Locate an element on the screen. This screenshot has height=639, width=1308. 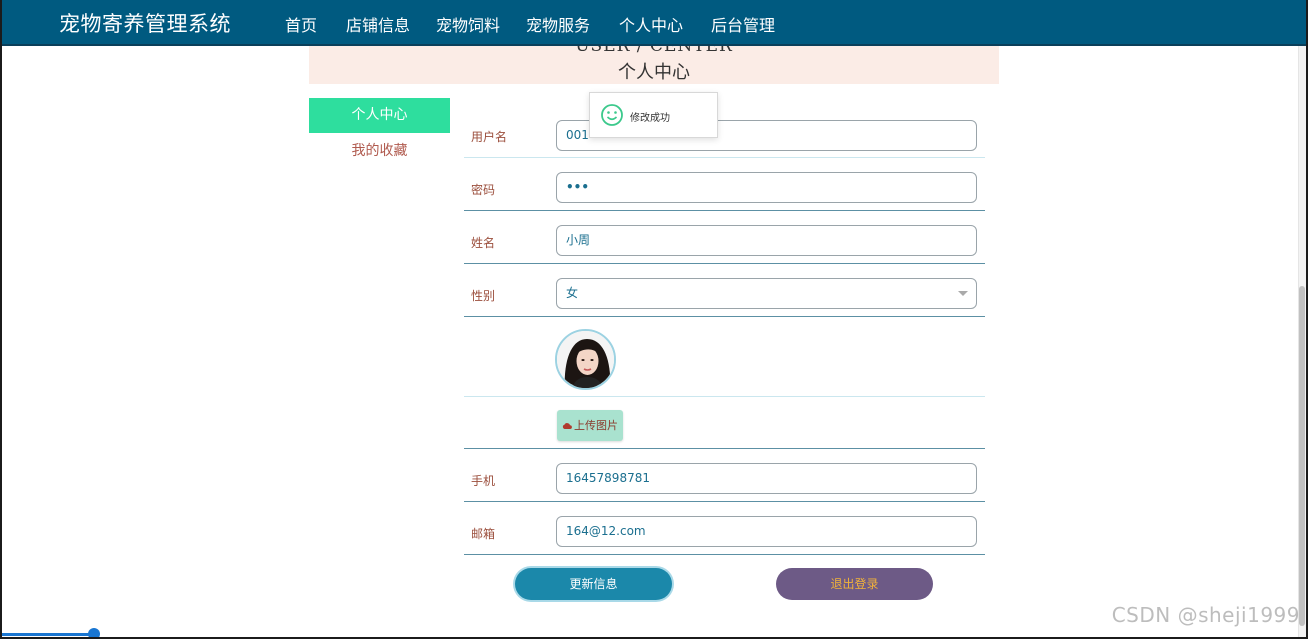
page-scrollbar is located at coordinates (1302, 341).